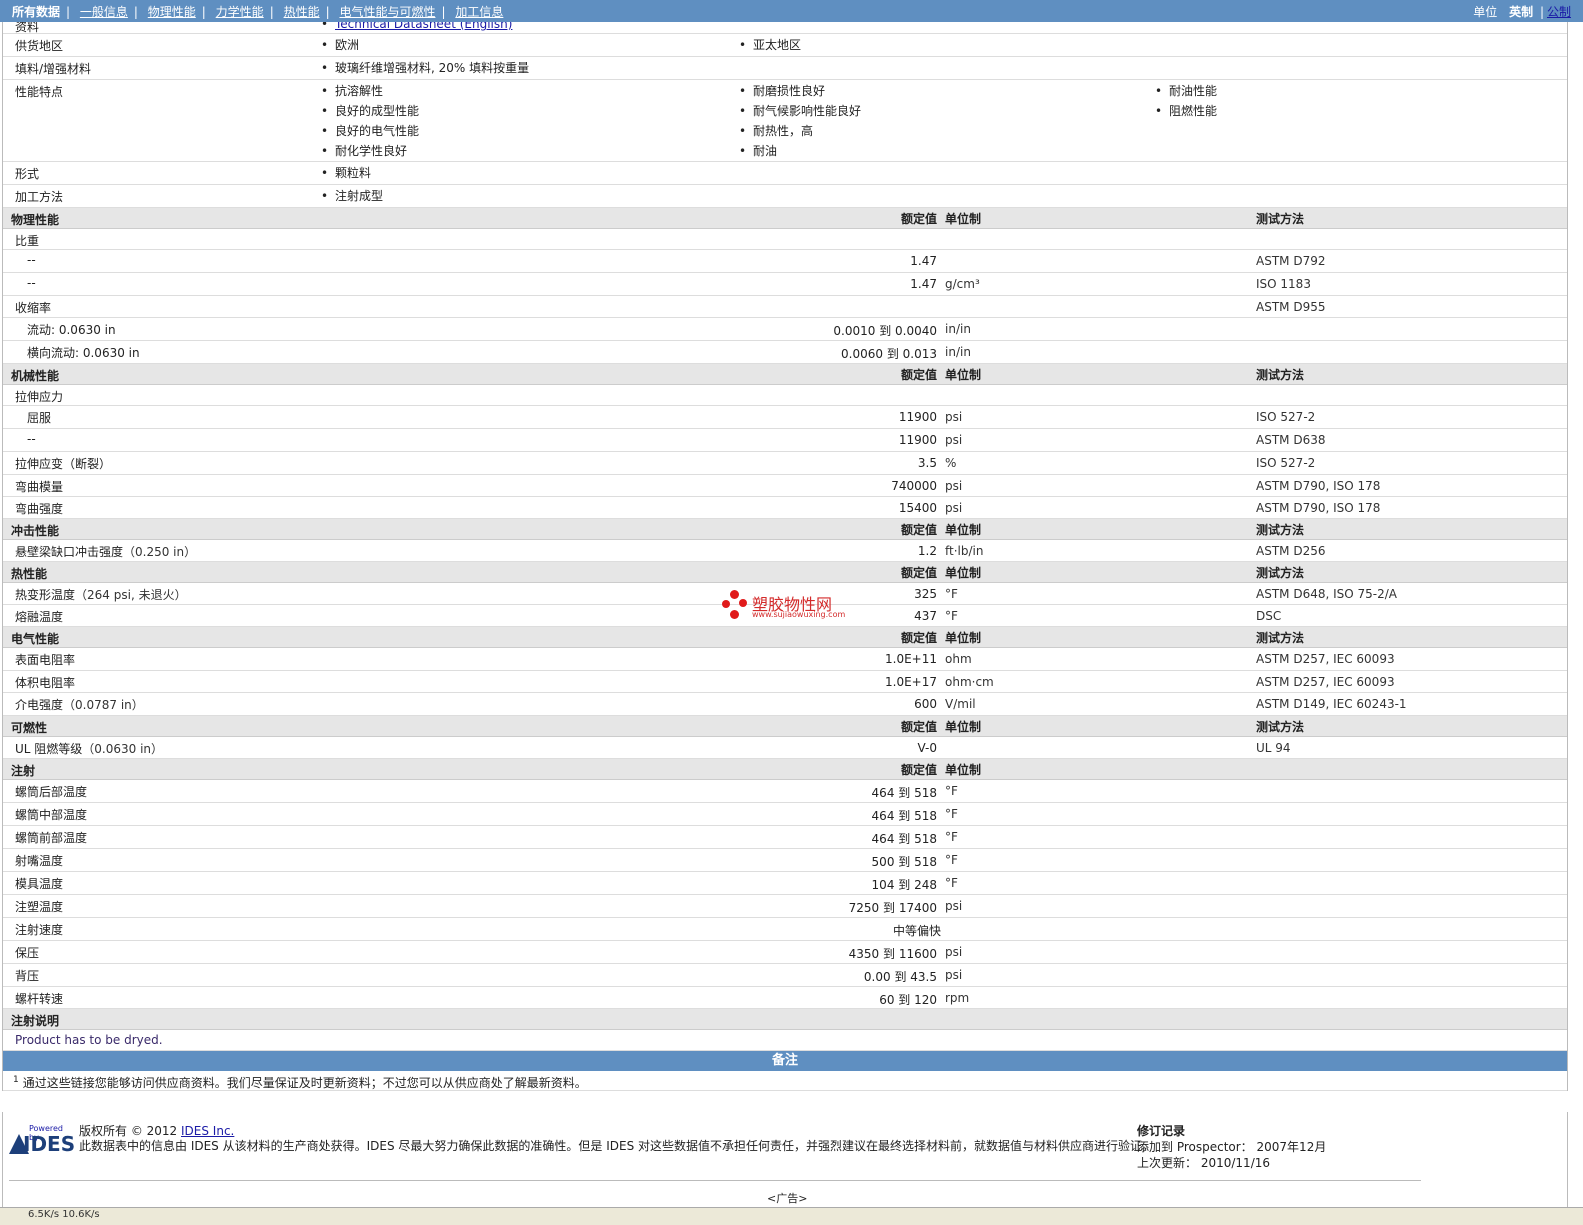 The height and width of the screenshot is (1225, 1583). Describe the element at coordinates (29, 728) in the screenshot. I see `section-title: 可燃性` at that location.